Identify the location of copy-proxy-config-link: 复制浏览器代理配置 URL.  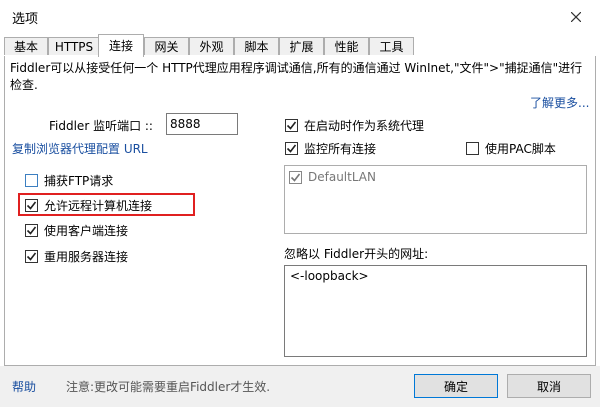
(80, 148).